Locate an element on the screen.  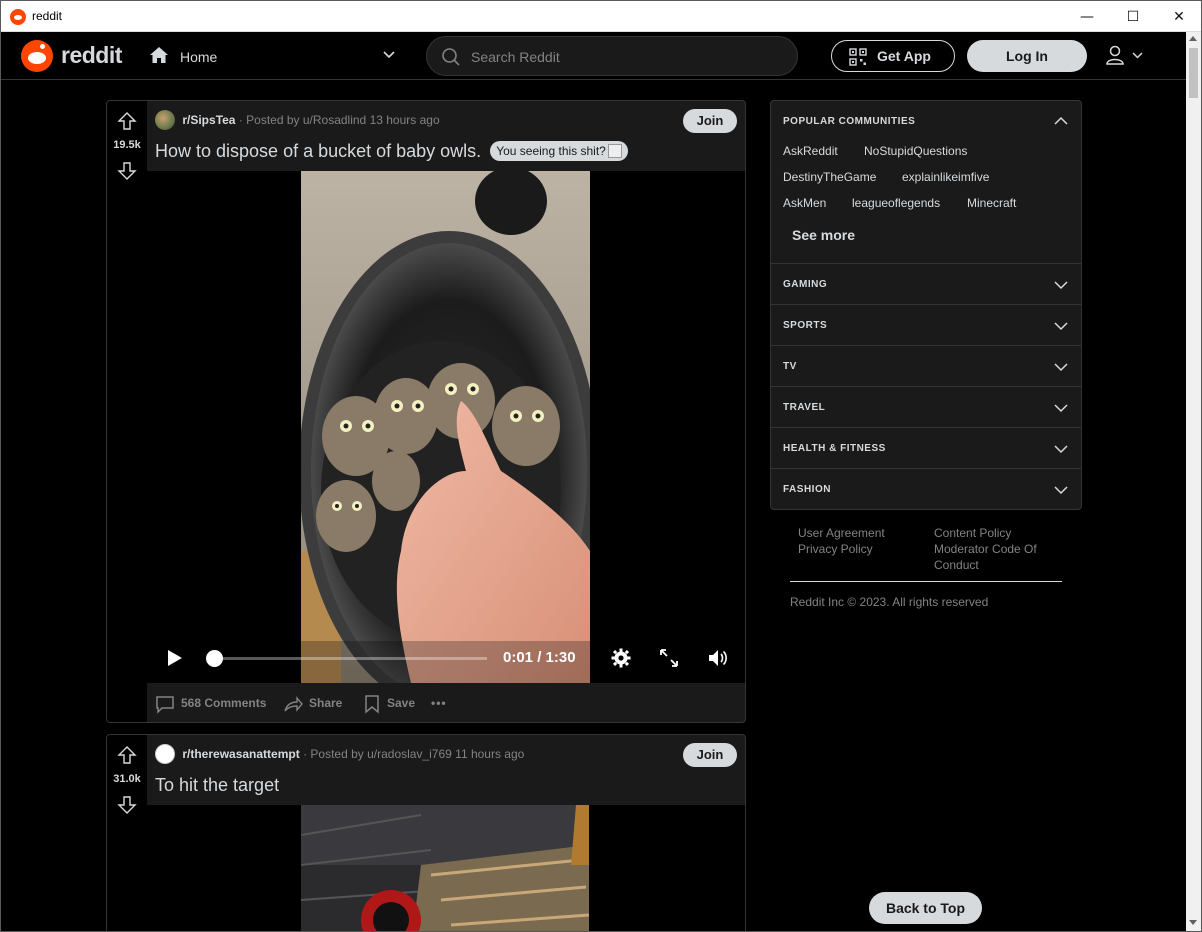
community-link: leagueoflegends is located at coordinates (896, 203).